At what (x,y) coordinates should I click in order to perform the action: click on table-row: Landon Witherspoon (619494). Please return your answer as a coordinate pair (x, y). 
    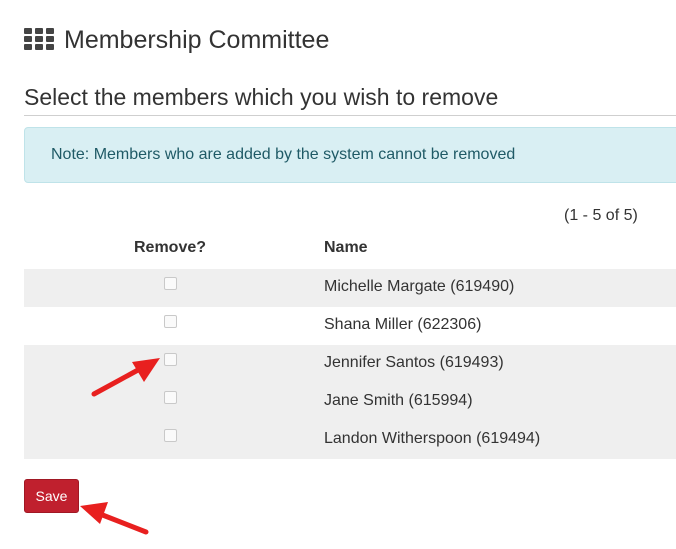
    Looking at the image, I should click on (350, 440).